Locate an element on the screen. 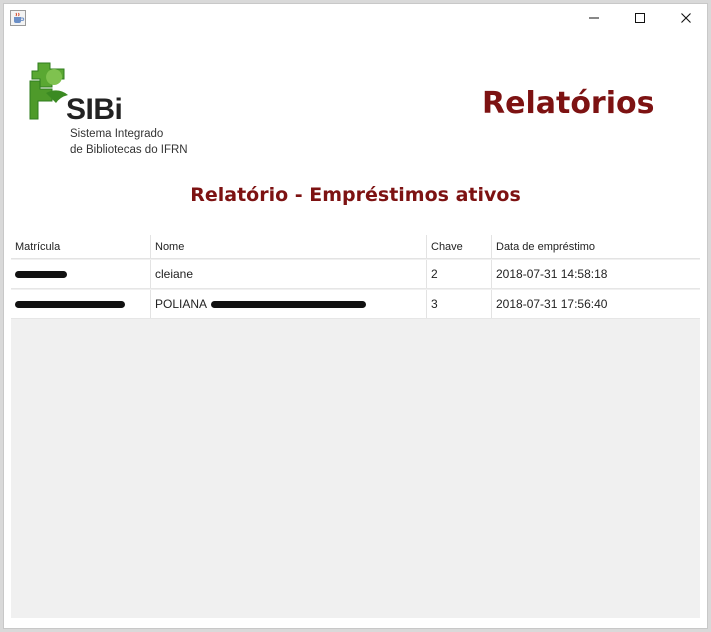 This screenshot has height=632, width=711. cell-chave: 3 is located at coordinates (459, 304).